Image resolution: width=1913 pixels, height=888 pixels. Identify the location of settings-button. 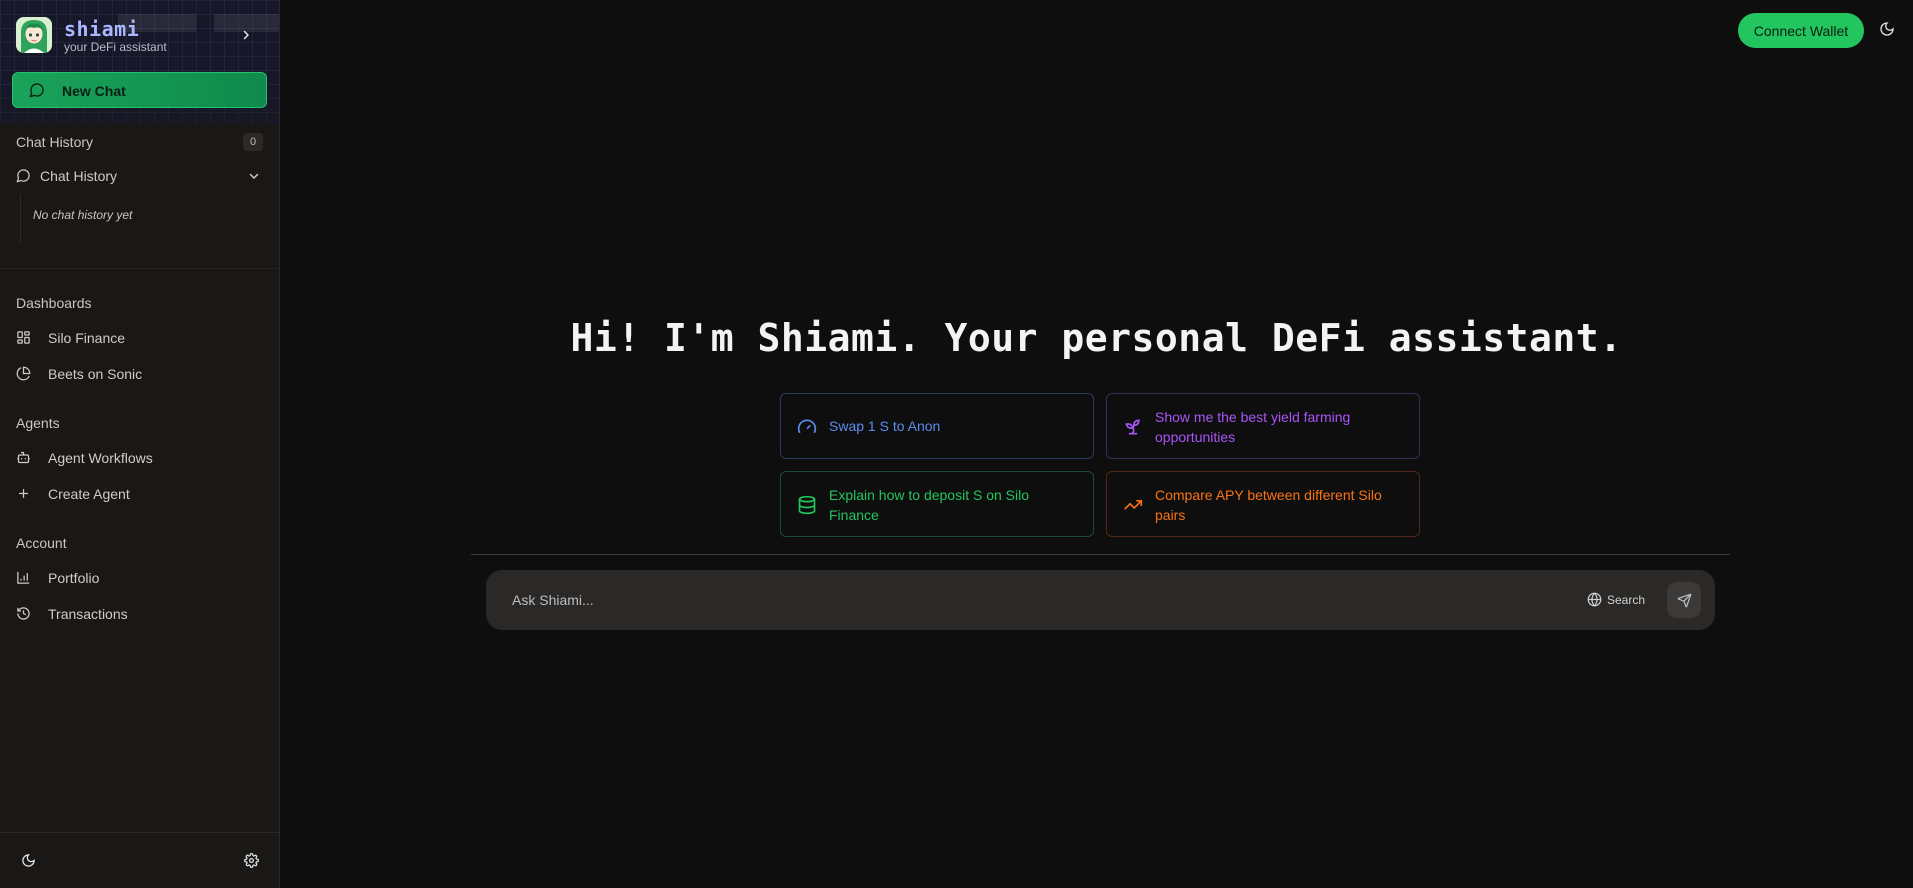
(251, 860).